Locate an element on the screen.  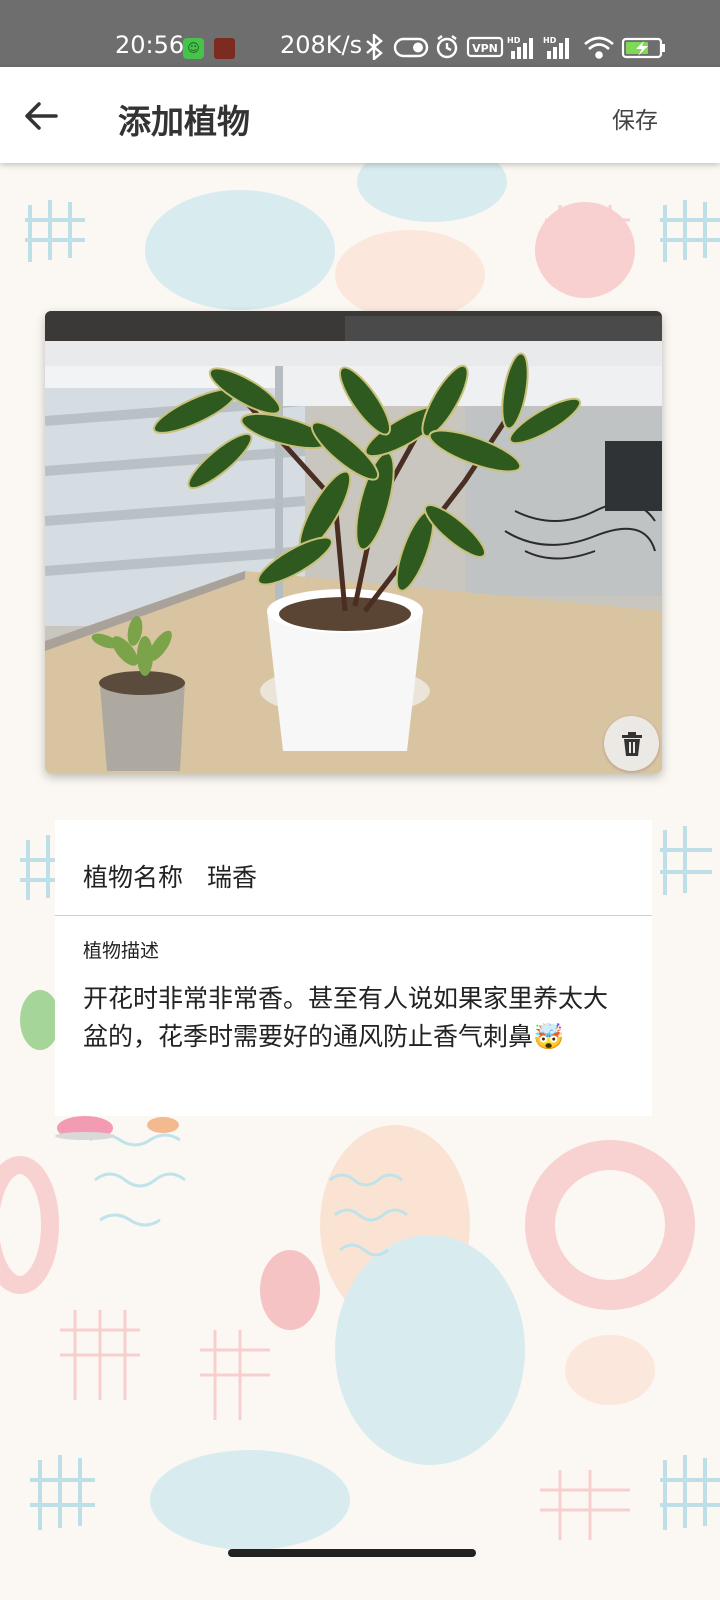
app-icon is located at coordinates (224, 48).